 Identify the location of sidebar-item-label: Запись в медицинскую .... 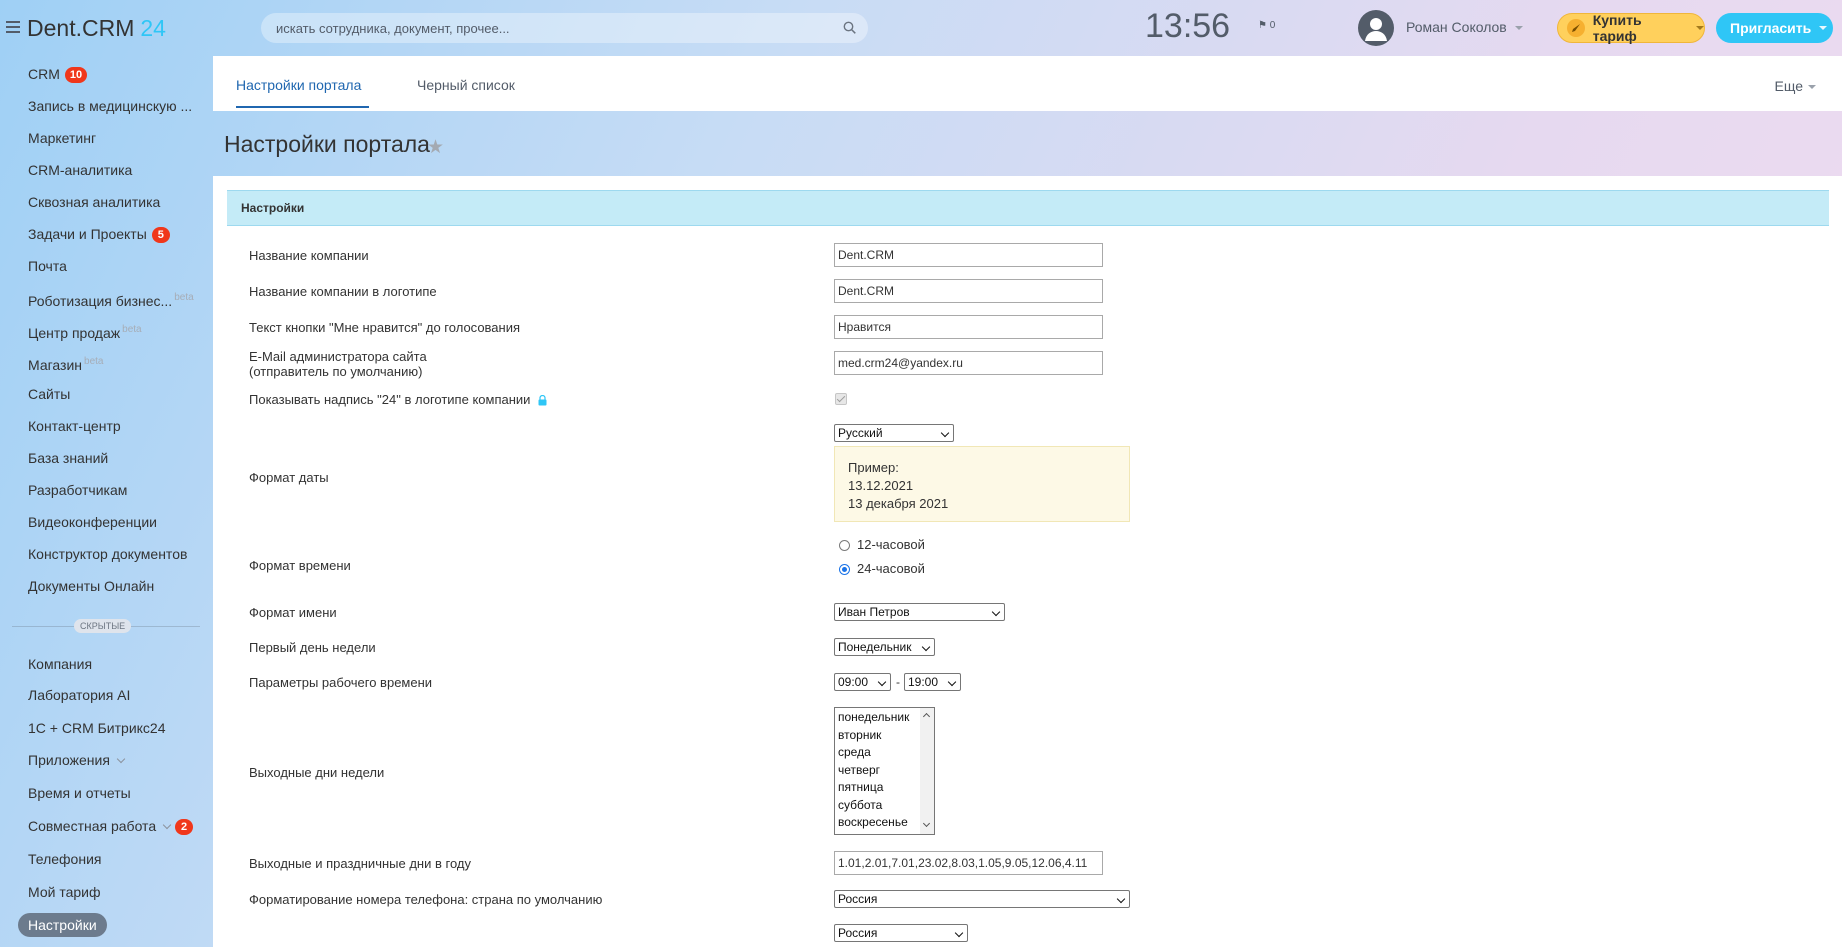
(110, 106).